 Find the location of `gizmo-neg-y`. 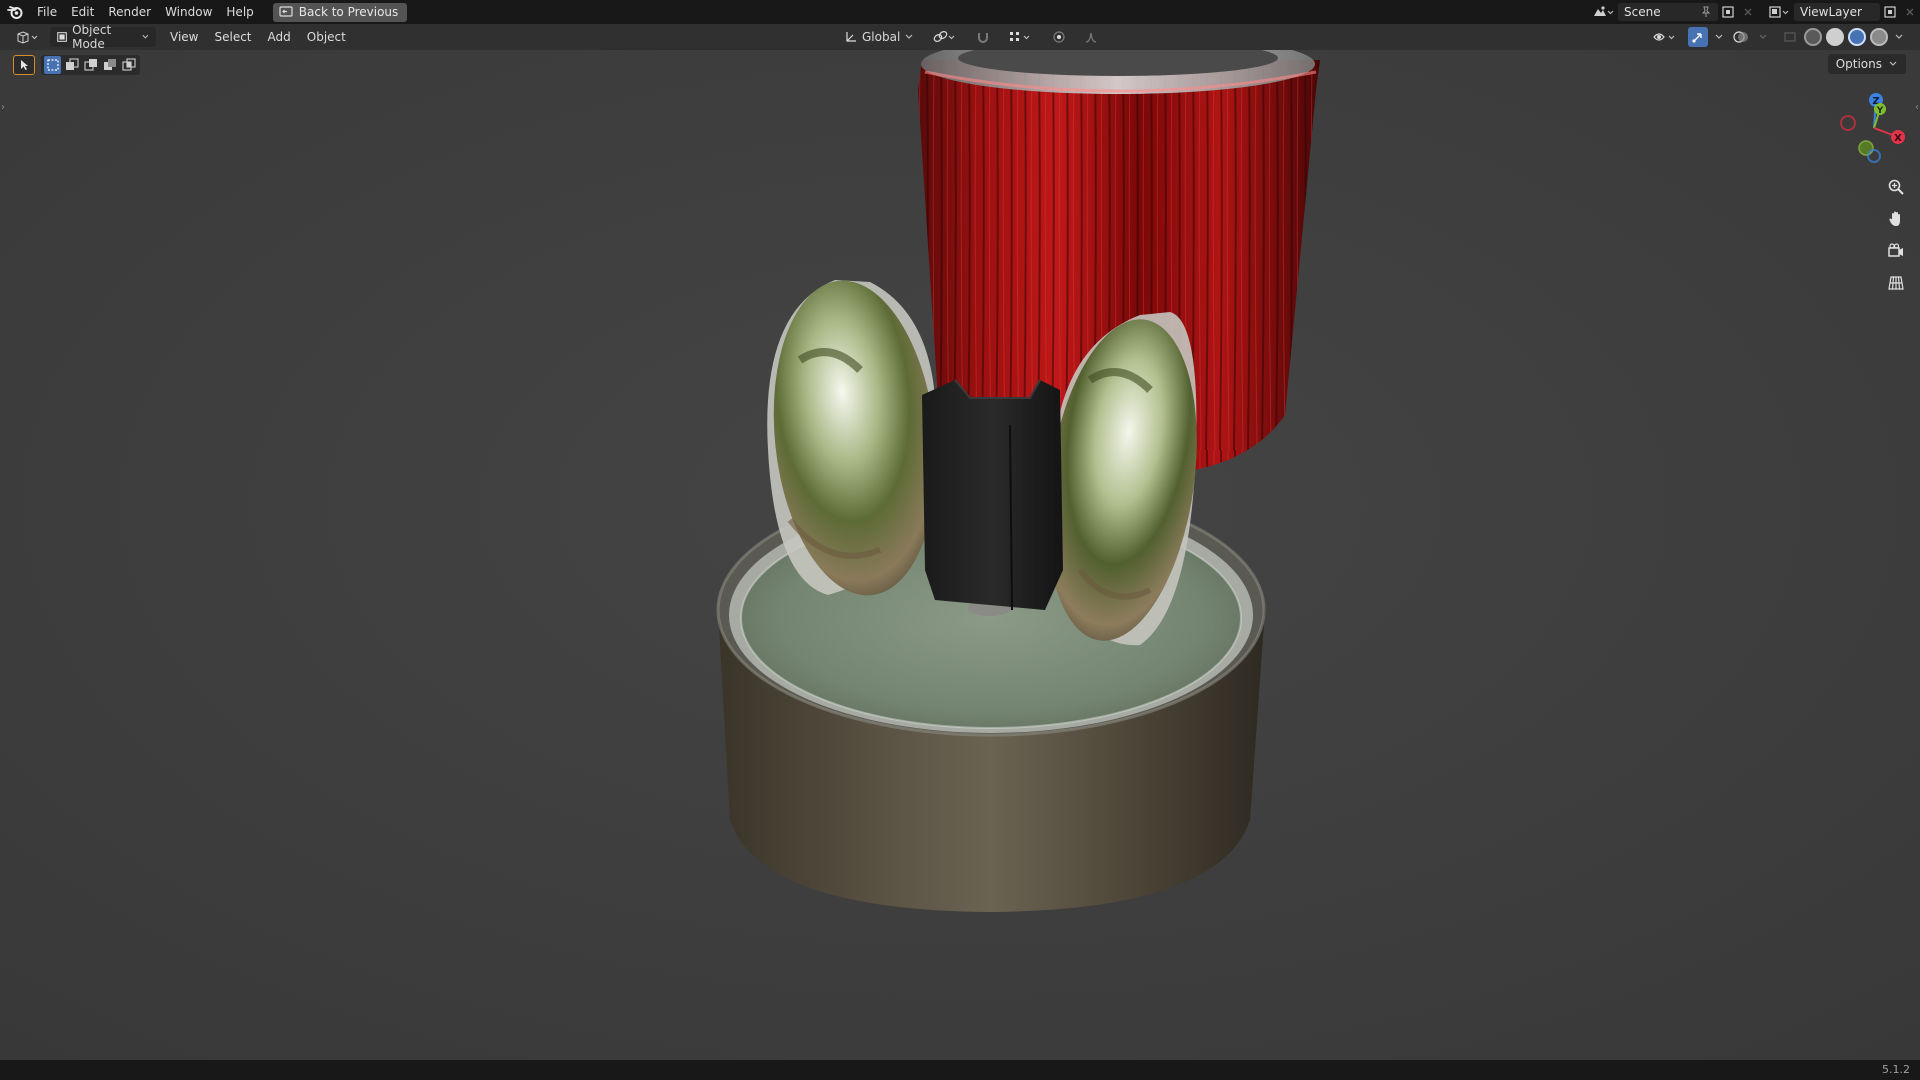

gizmo-neg-y is located at coordinates (1866, 148).